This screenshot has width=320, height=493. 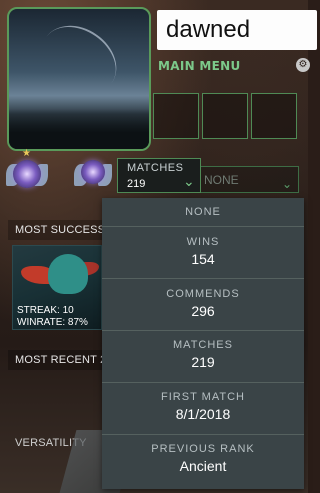 I want to click on option-label: NONE, so click(x=203, y=212).